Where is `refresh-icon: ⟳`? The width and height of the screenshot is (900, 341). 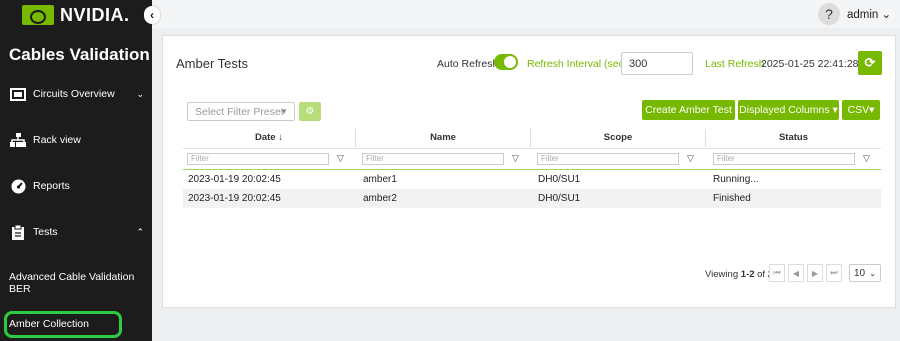 refresh-icon: ⟳ is located at coordinates (870, 62).